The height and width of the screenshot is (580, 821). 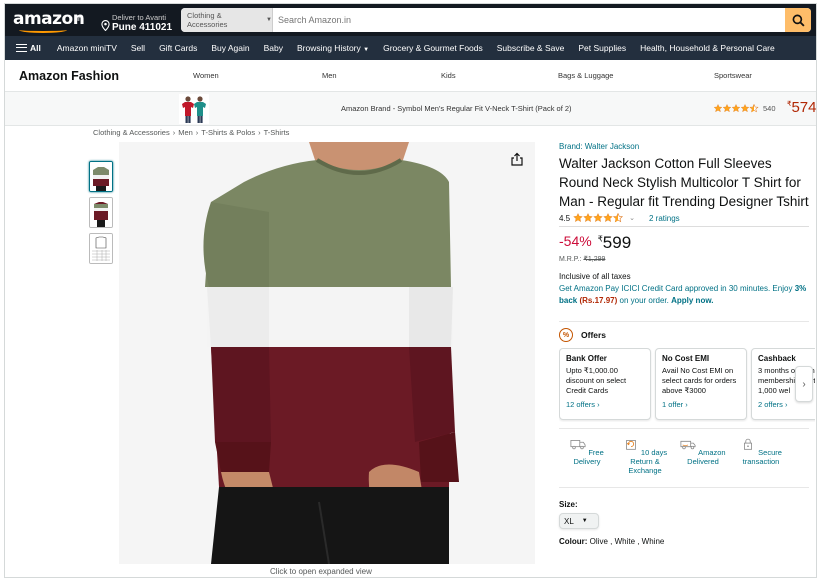 I want to click on truck-icon, so click(x=578, y=445).